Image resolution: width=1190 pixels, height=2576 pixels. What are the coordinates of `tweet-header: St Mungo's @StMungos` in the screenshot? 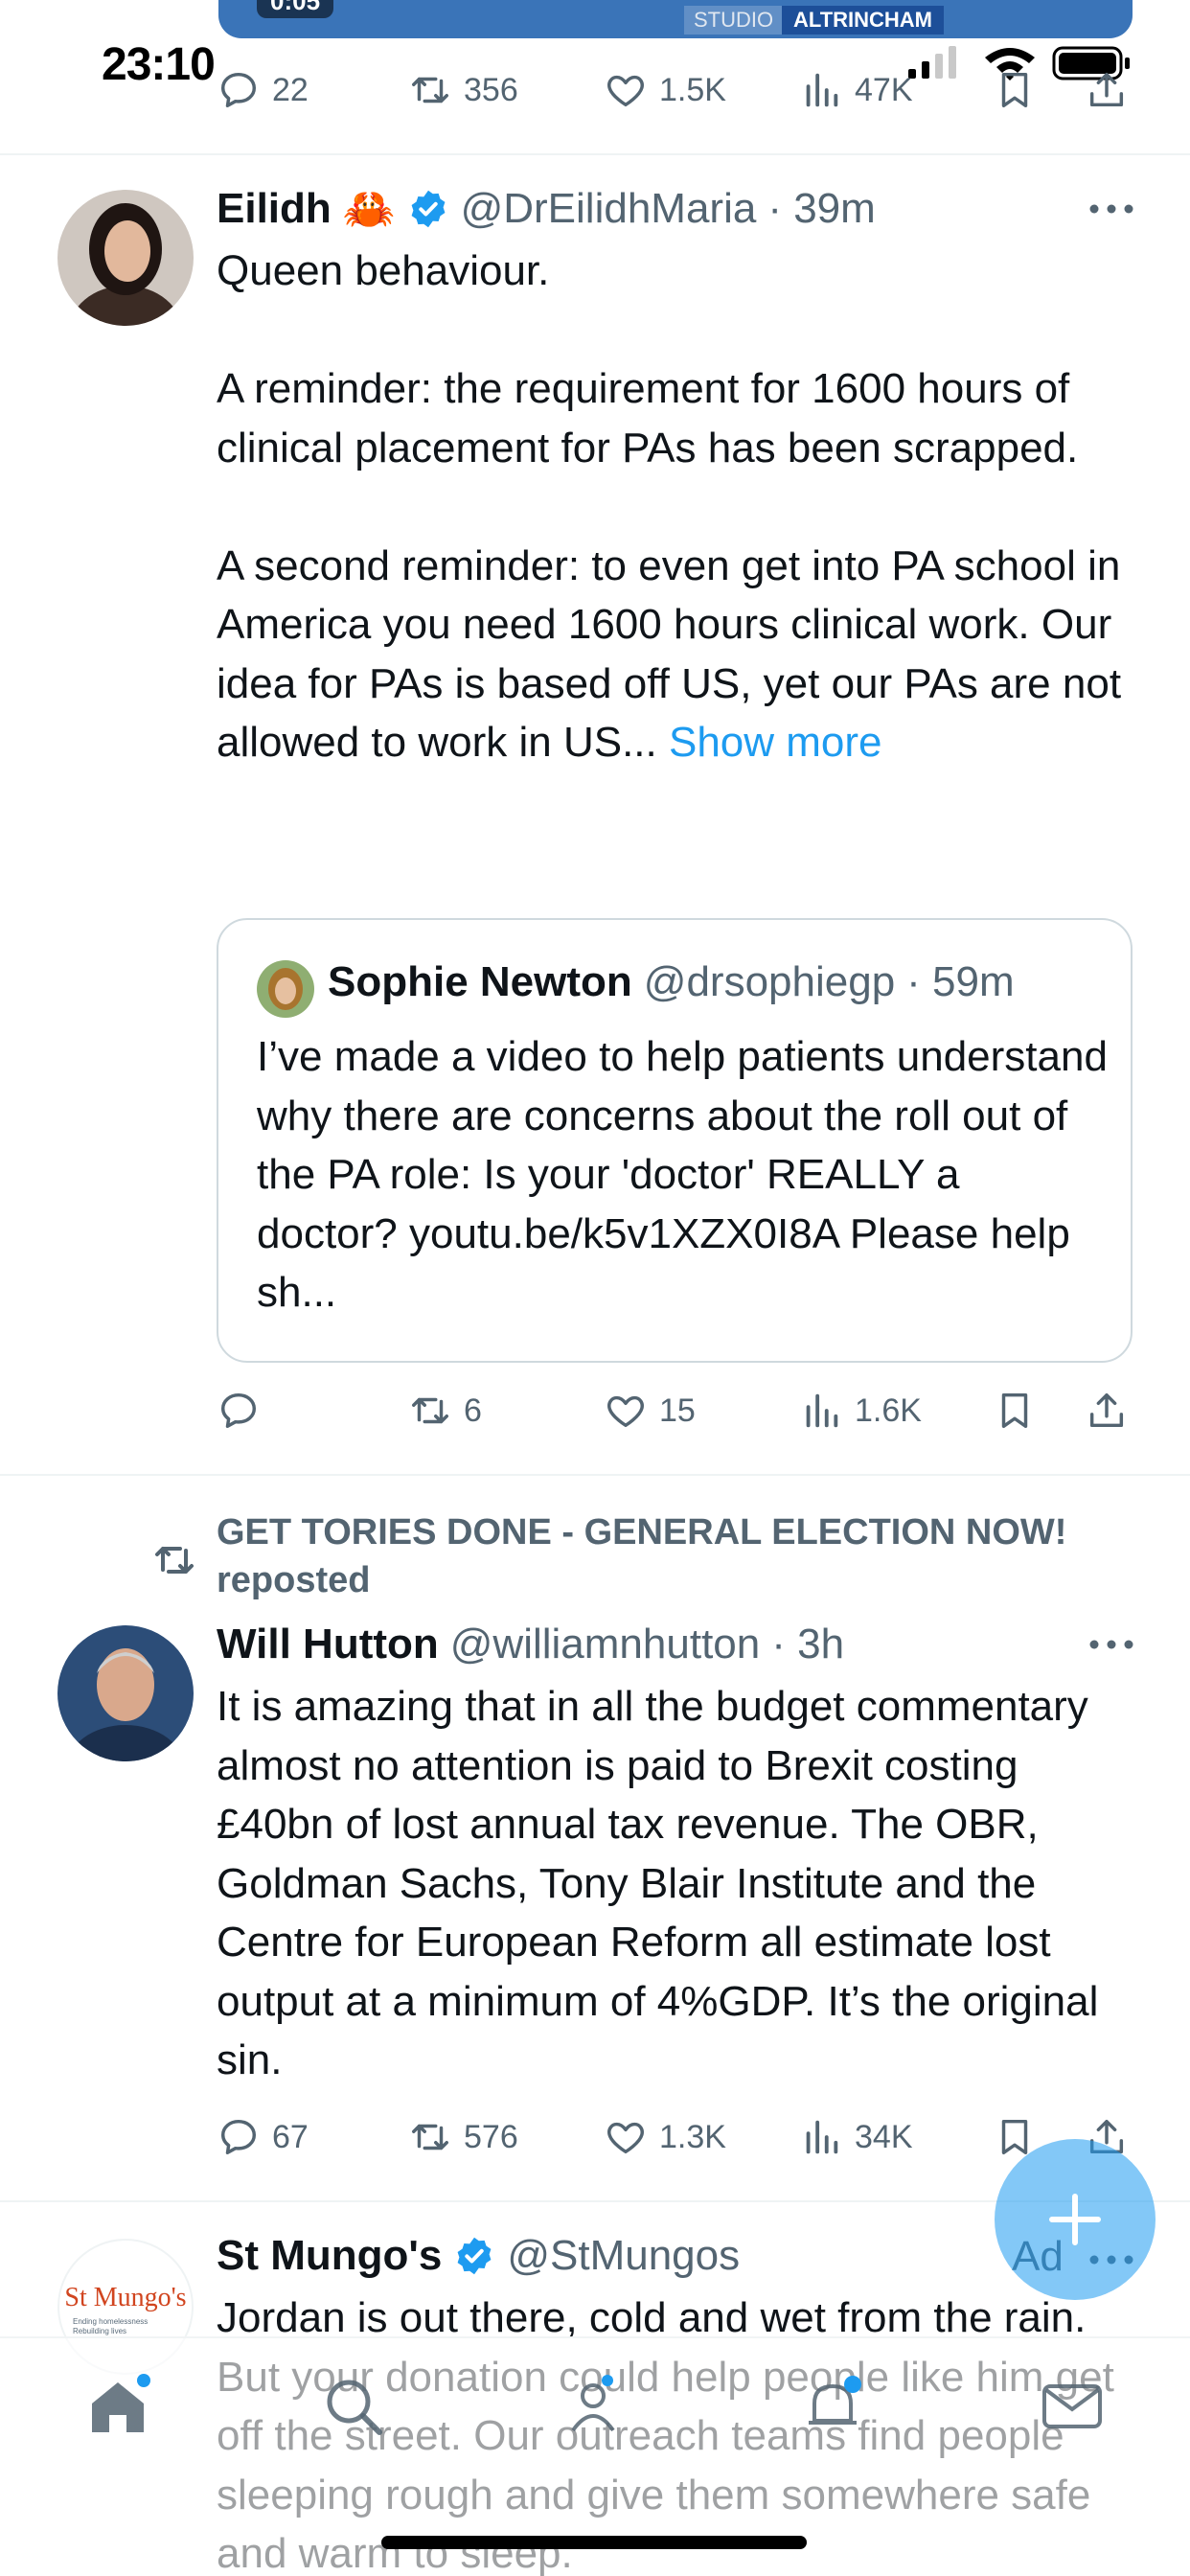 It's located at (479, 2256).